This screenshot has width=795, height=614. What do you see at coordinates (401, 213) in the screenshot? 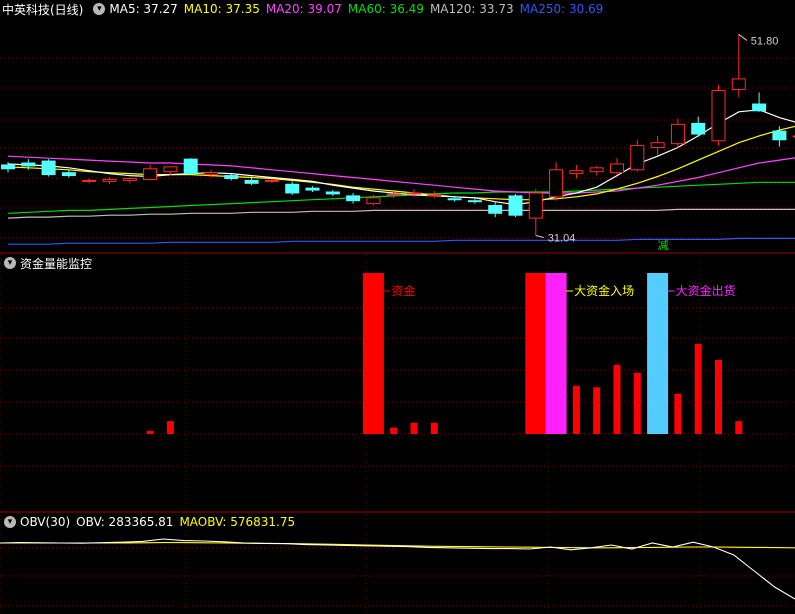
I see `ma120-line` at bounding box center [401, 213].